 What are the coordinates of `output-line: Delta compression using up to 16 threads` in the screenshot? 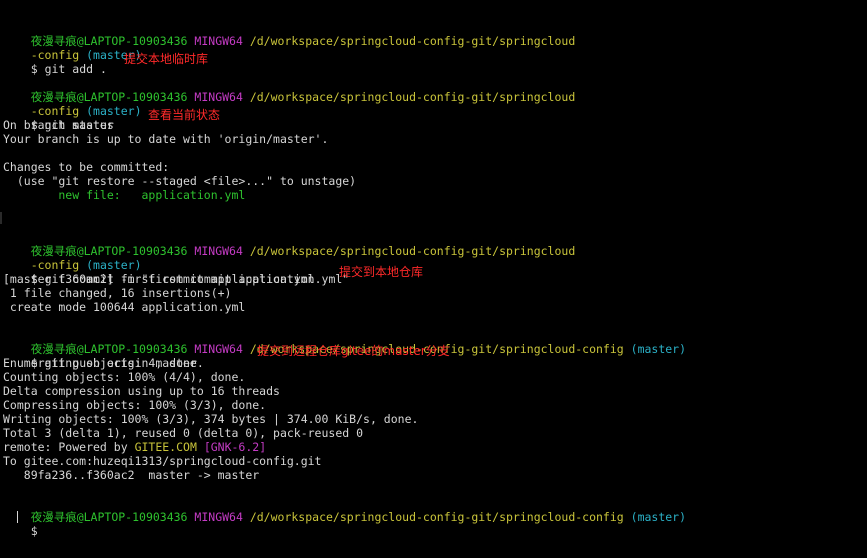 It's located at (141, 391).